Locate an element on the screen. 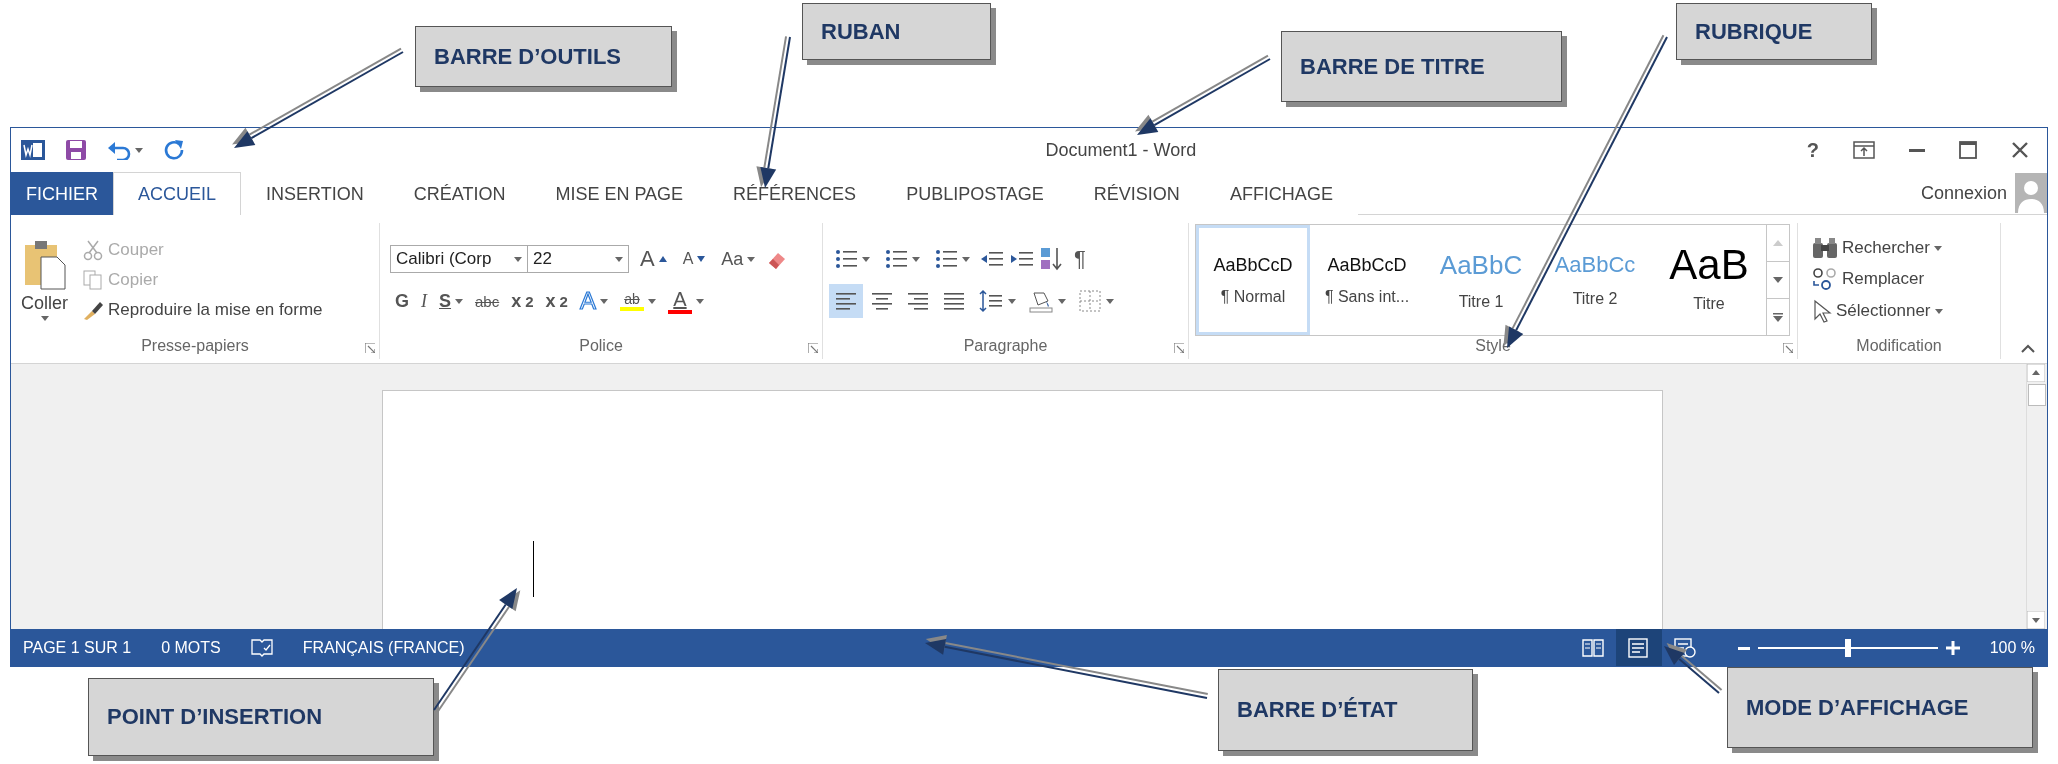 The height and width of the screenshot is (764, 2058). zoom-in-icon is located at coordinates (1952, 647).